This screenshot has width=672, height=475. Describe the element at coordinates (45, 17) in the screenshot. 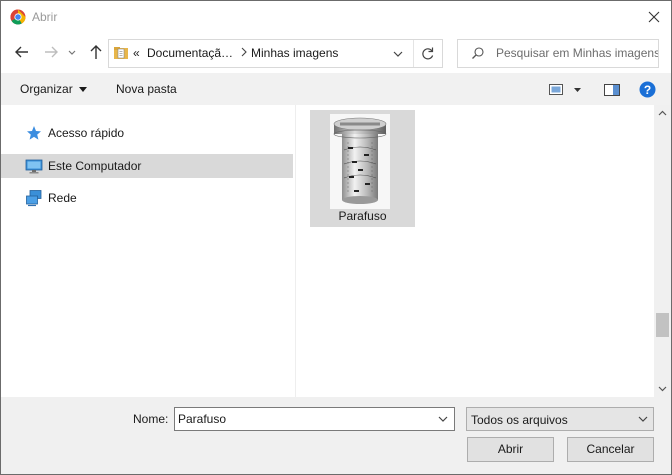

I see `window-title: Abrir` at that location.